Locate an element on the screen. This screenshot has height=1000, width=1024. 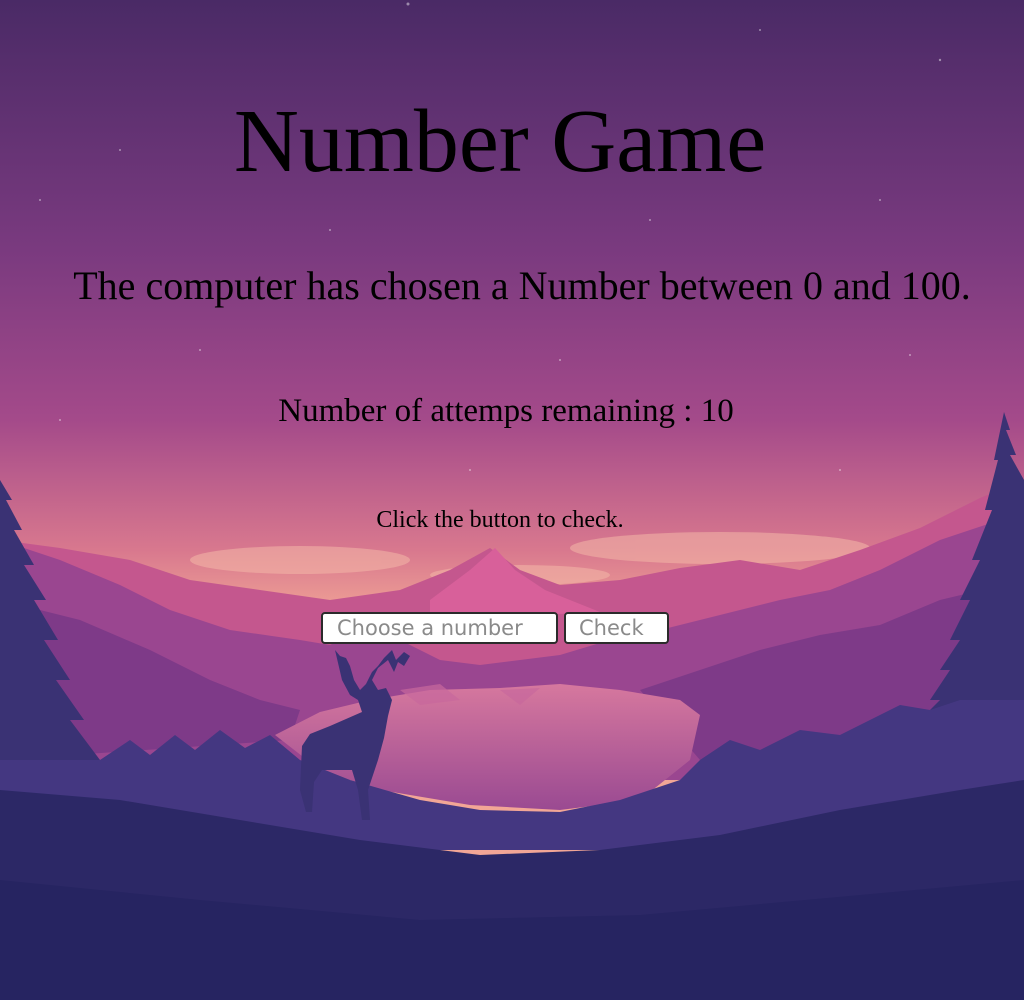
instruction-text: Click the button to check. is located at coordinates (500, 520).